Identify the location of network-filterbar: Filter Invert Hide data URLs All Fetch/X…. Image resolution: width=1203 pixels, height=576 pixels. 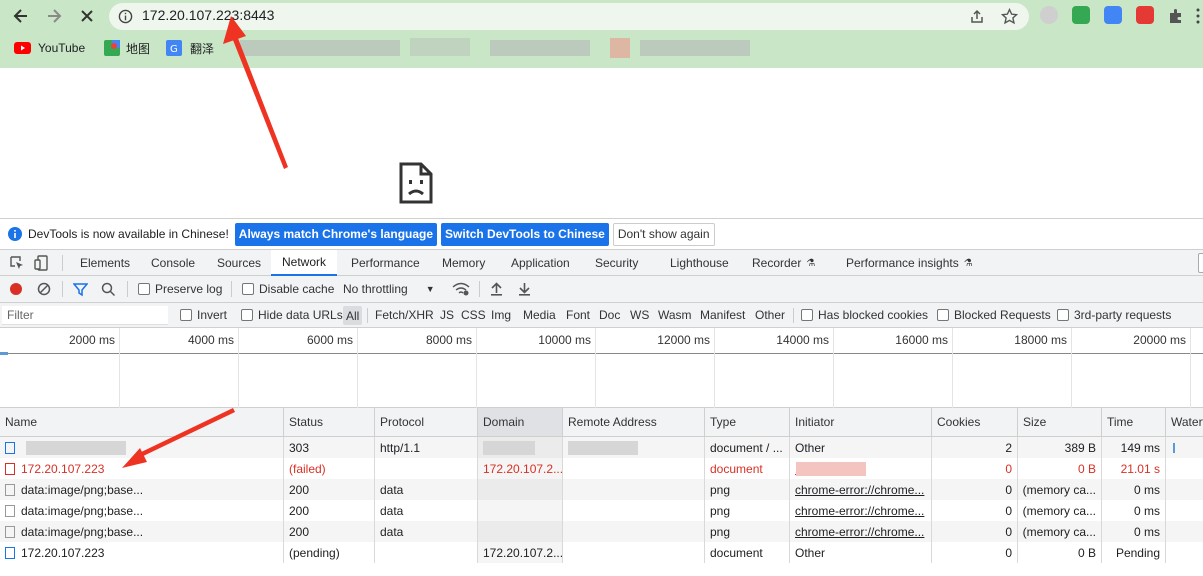
(601, 315).